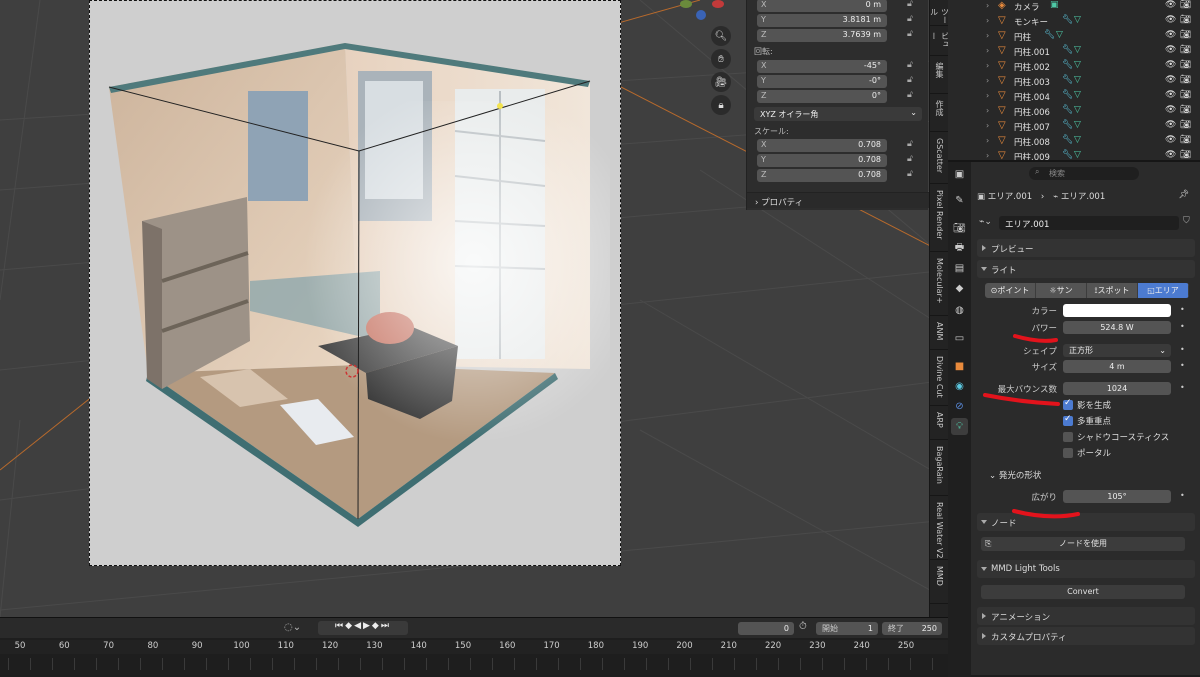 This screenshot has width=1200, height=677. Describe the element at coordinates (1117, 350) in the screenshot. I see `shape-select: 正方形 ⌄` at that location.